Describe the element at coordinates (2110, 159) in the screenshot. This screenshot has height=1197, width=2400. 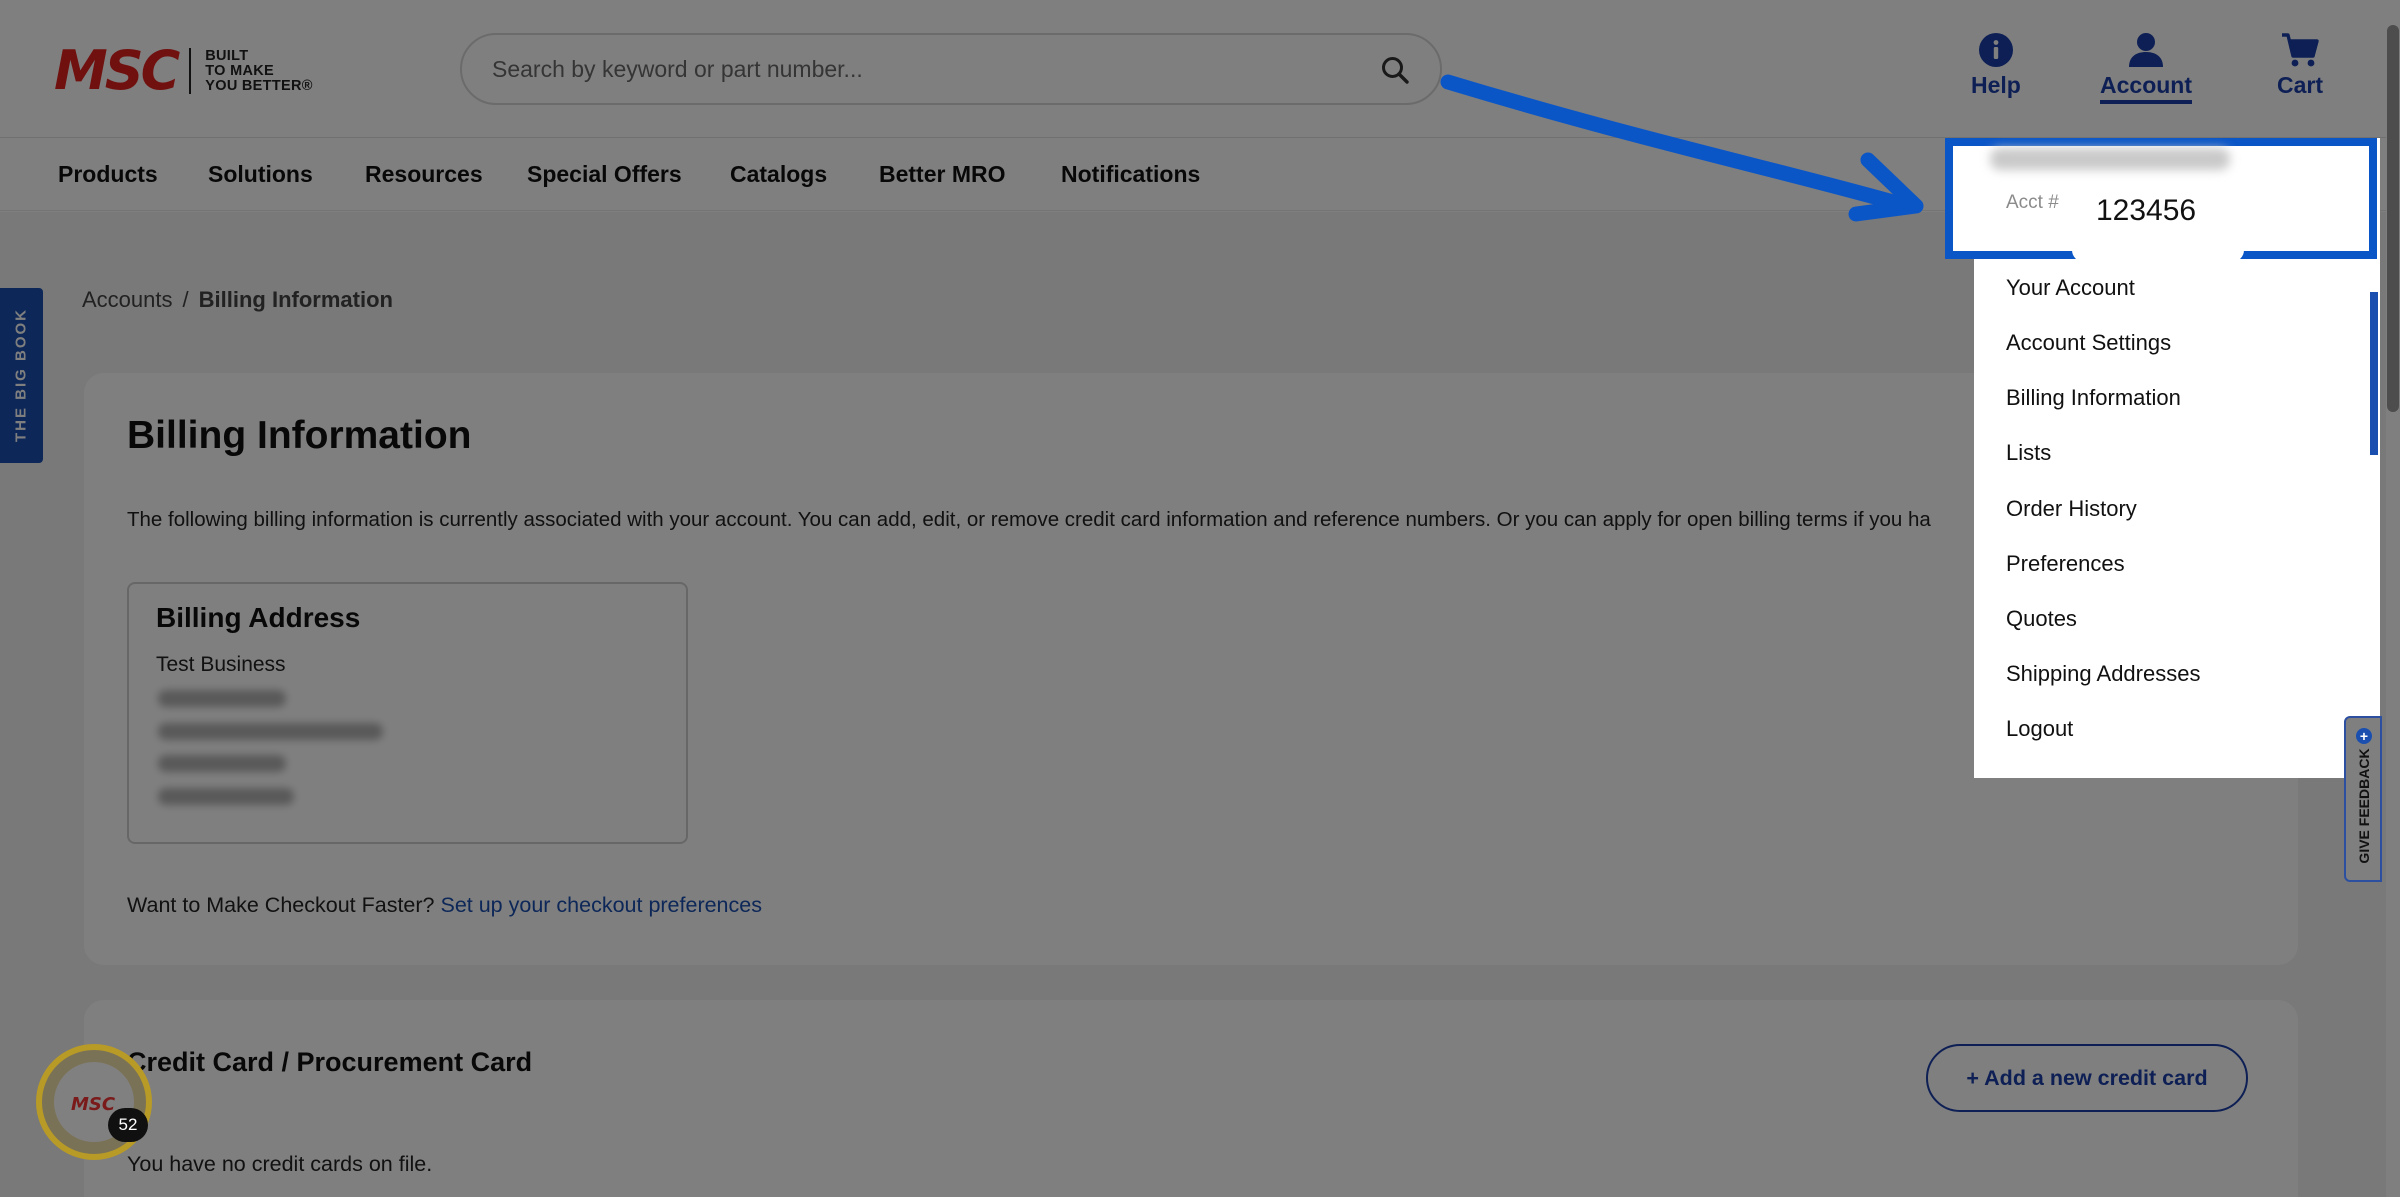
I see `redacted-account-name` at that location.